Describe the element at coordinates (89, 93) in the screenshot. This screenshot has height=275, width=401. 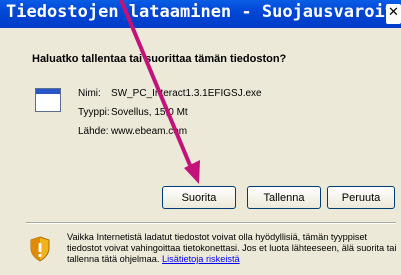
I see `name-label: Nimi:` at that location.